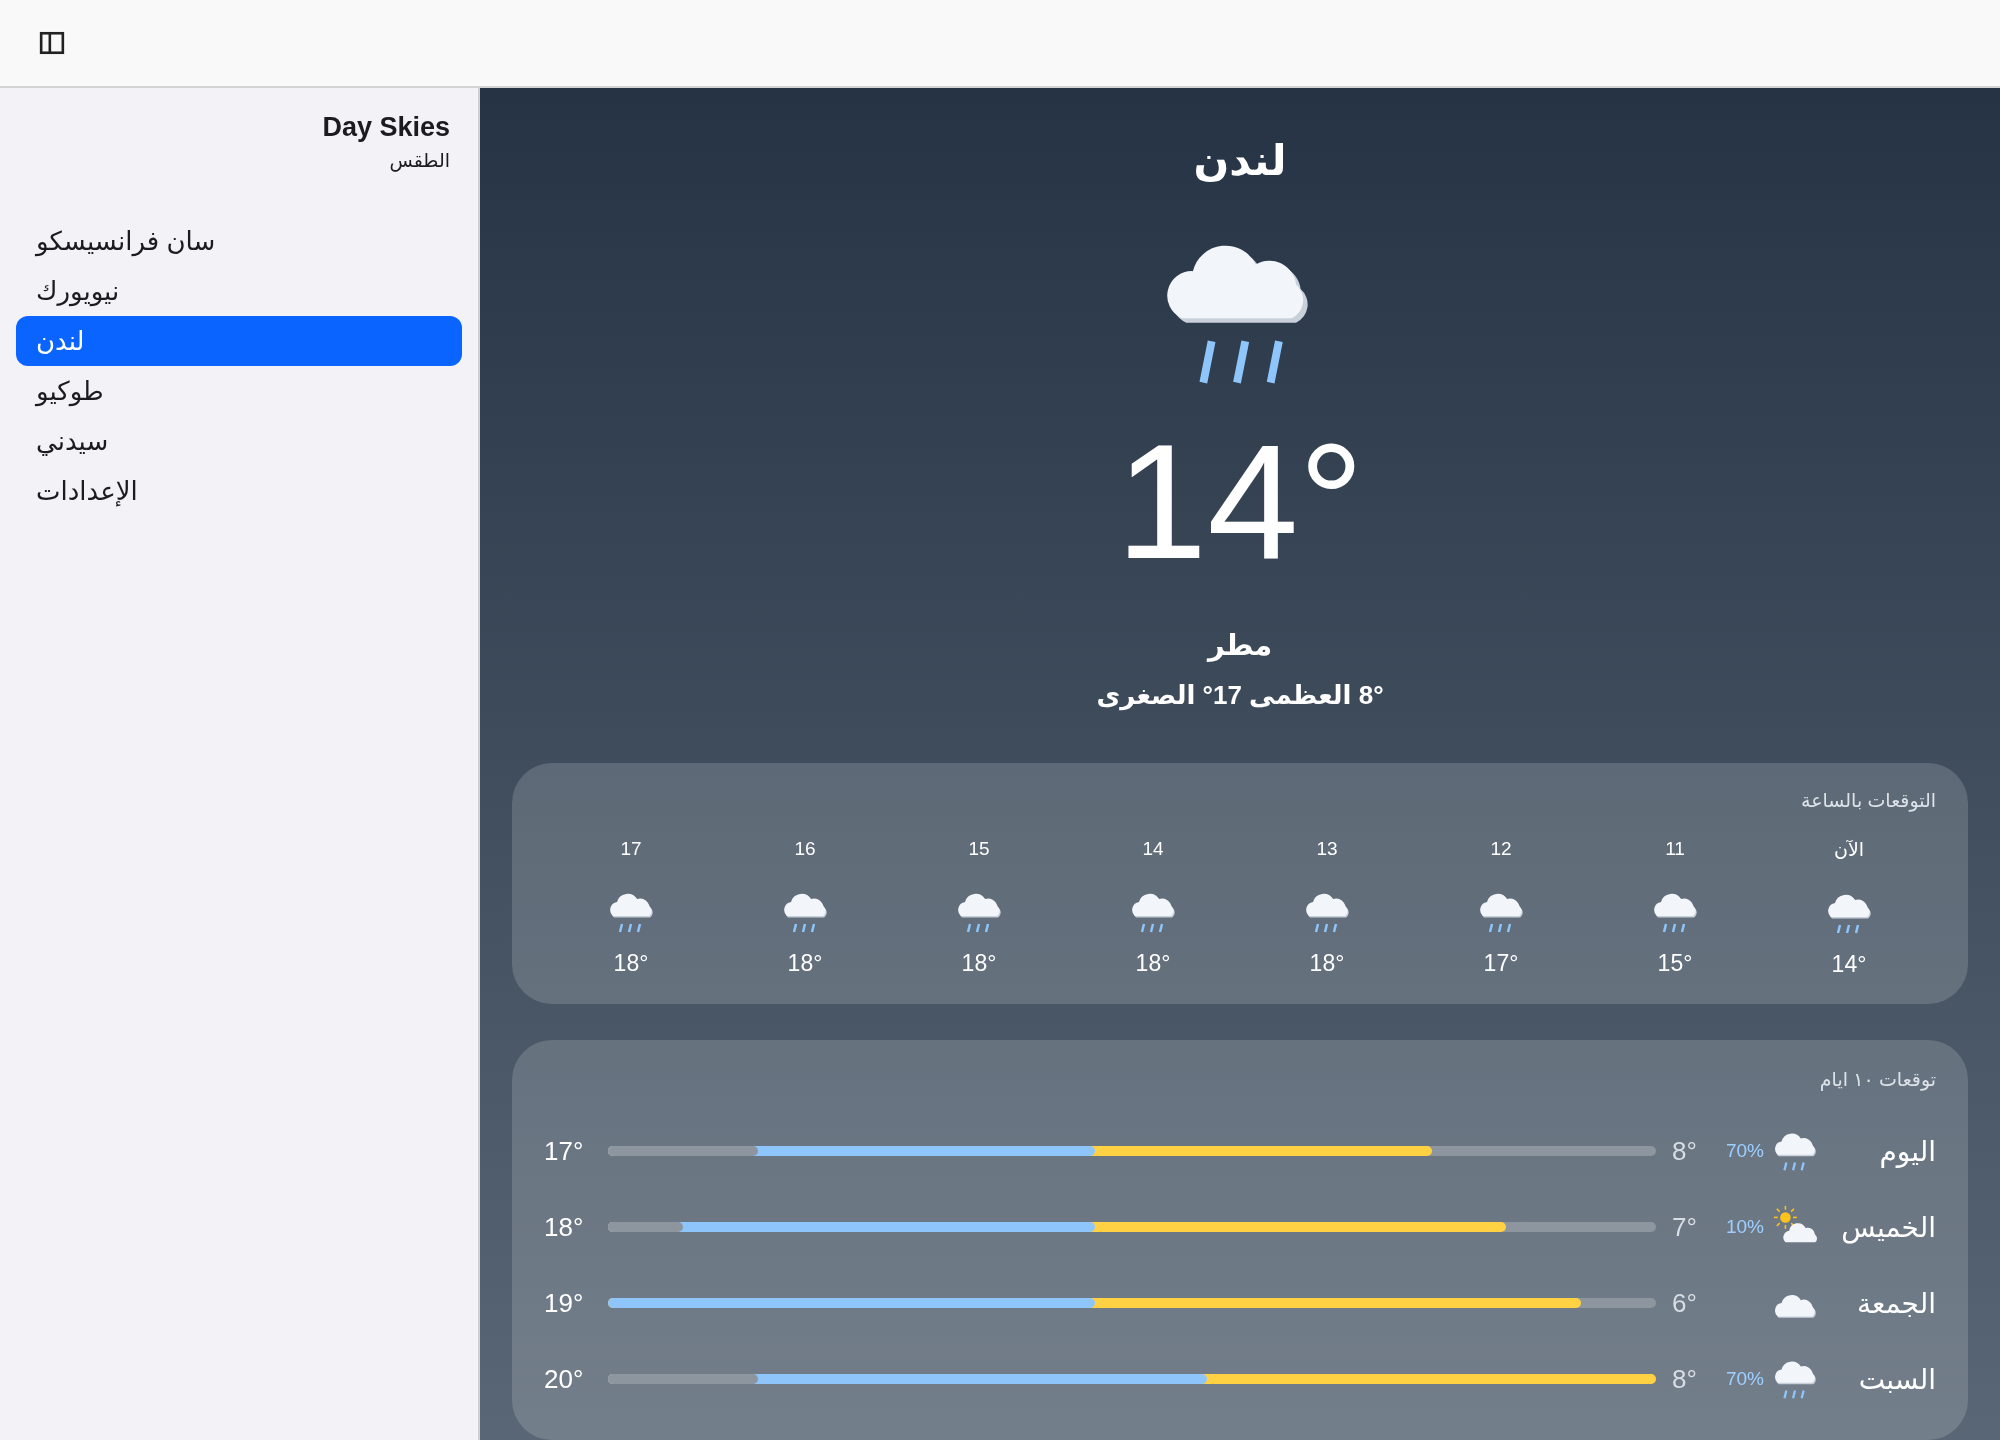  Describe the element at coordinates (805, 849) in the screenshot. I see `hour-label: 16` at that location.